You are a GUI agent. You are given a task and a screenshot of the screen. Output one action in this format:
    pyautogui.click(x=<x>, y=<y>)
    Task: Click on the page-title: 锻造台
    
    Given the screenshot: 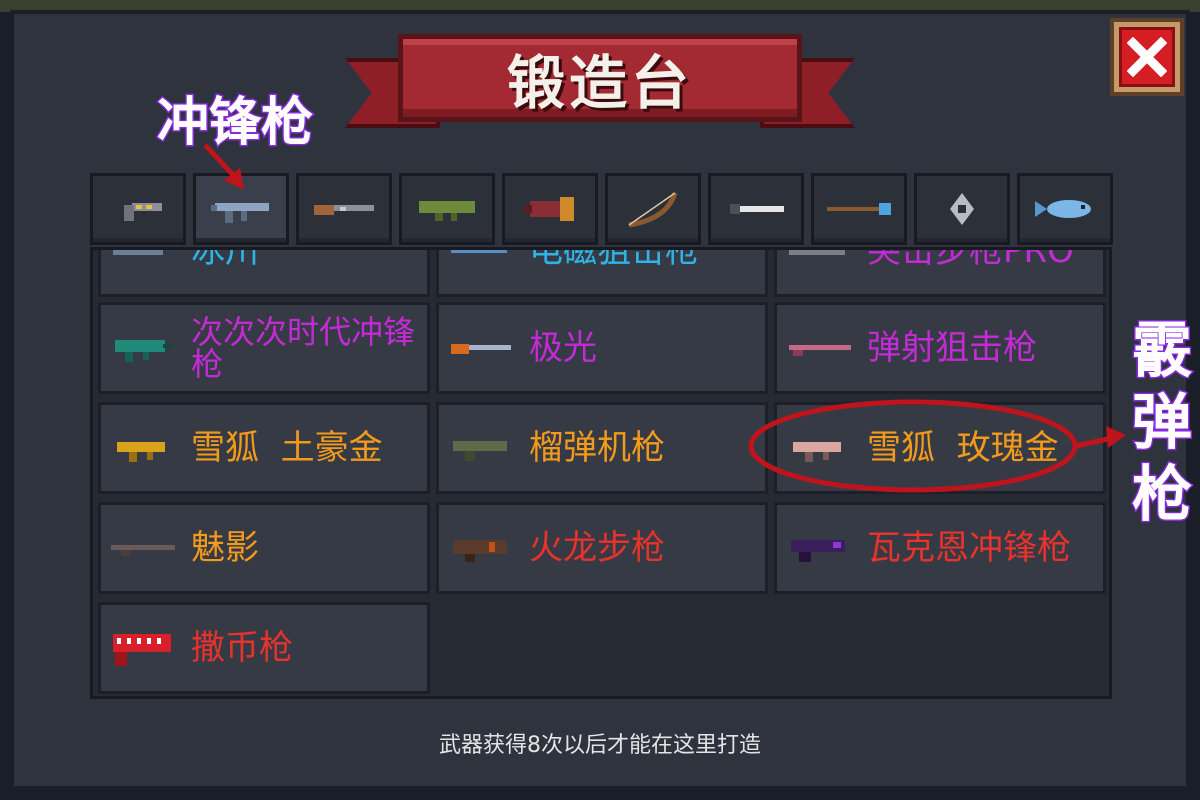 What is the action you would take?
    pyautogui.click(x=599, y=83)
    